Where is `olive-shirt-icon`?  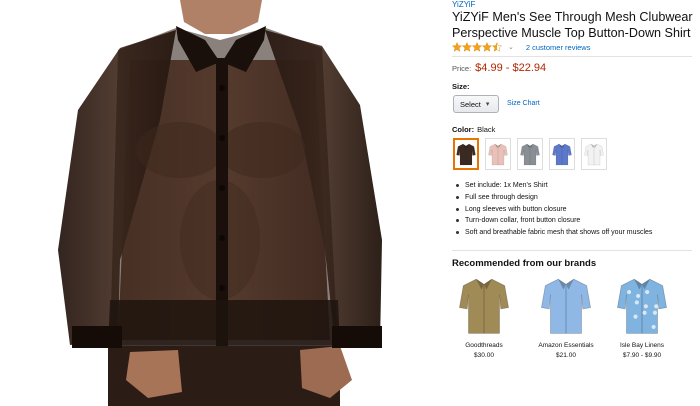
olive-shirt-icon is located at coordinates (484, 306).